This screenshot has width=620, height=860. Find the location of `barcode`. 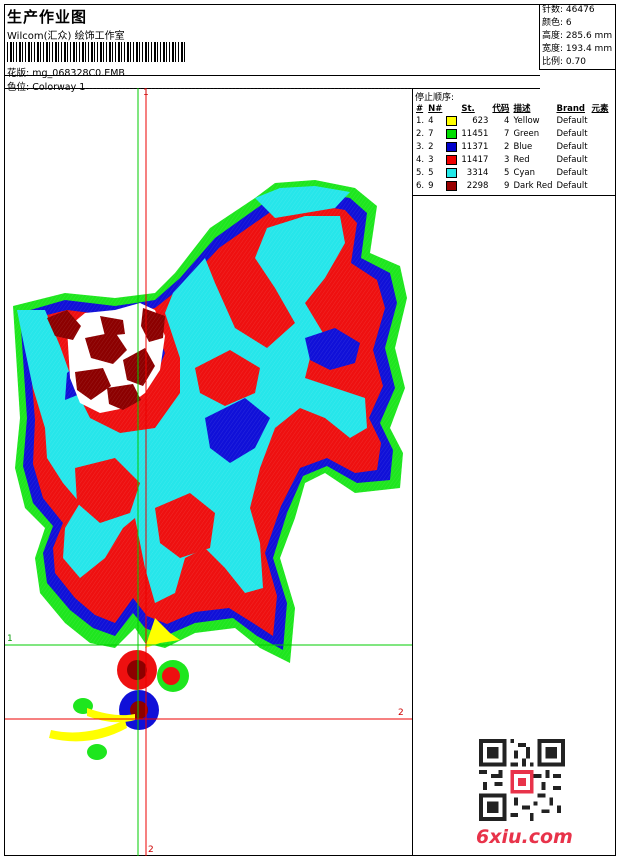

barcode is located at coordinates (97, 52).